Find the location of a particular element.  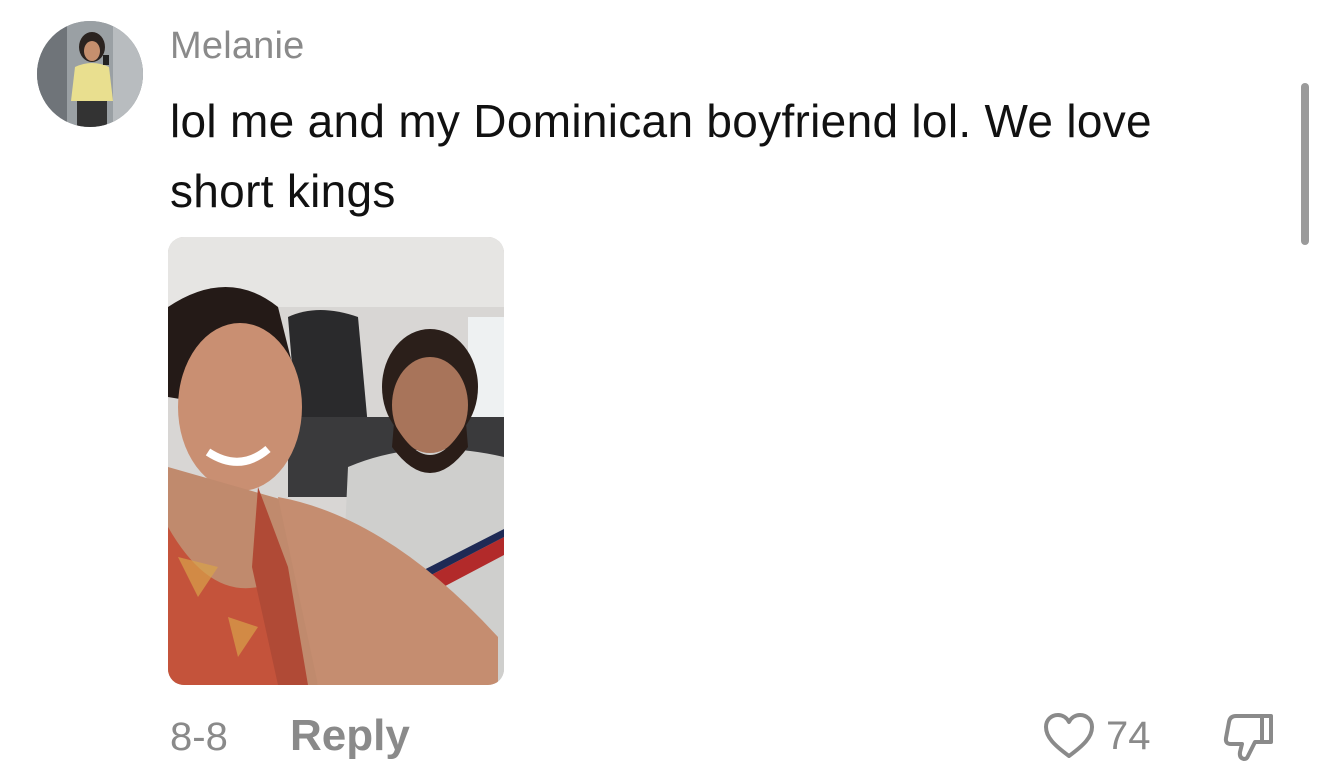

comment-date: 8-8 is located at coordinates (199, 737).